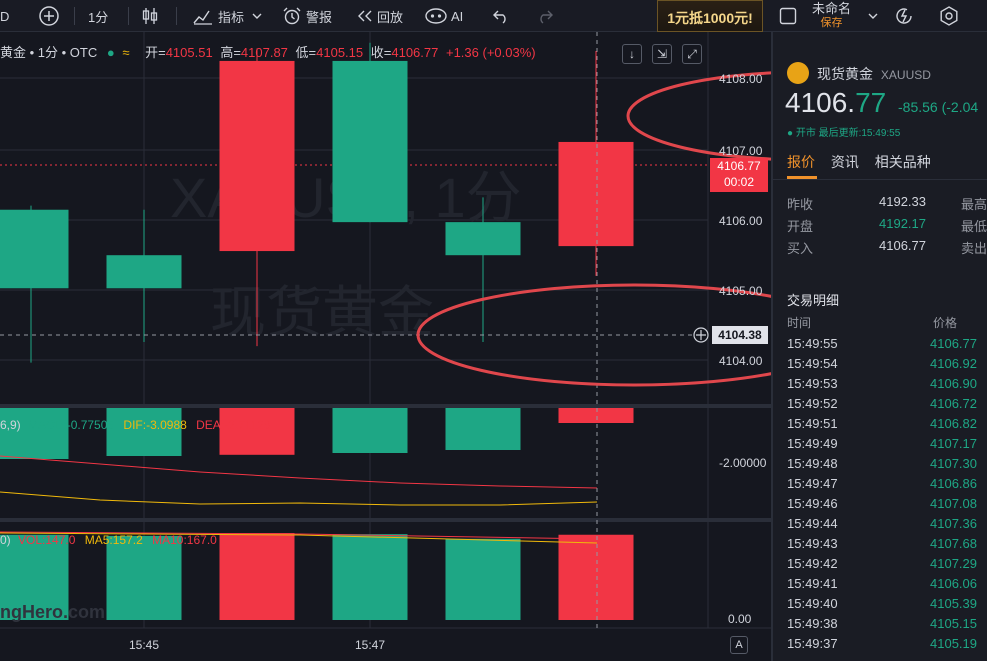 Image resolution: width=987 pixels, height=661 pixels. What do you see at coordinates (873, 16) in the screenshot?
I see `layout-menu-button` at bounding box center [873, 16].